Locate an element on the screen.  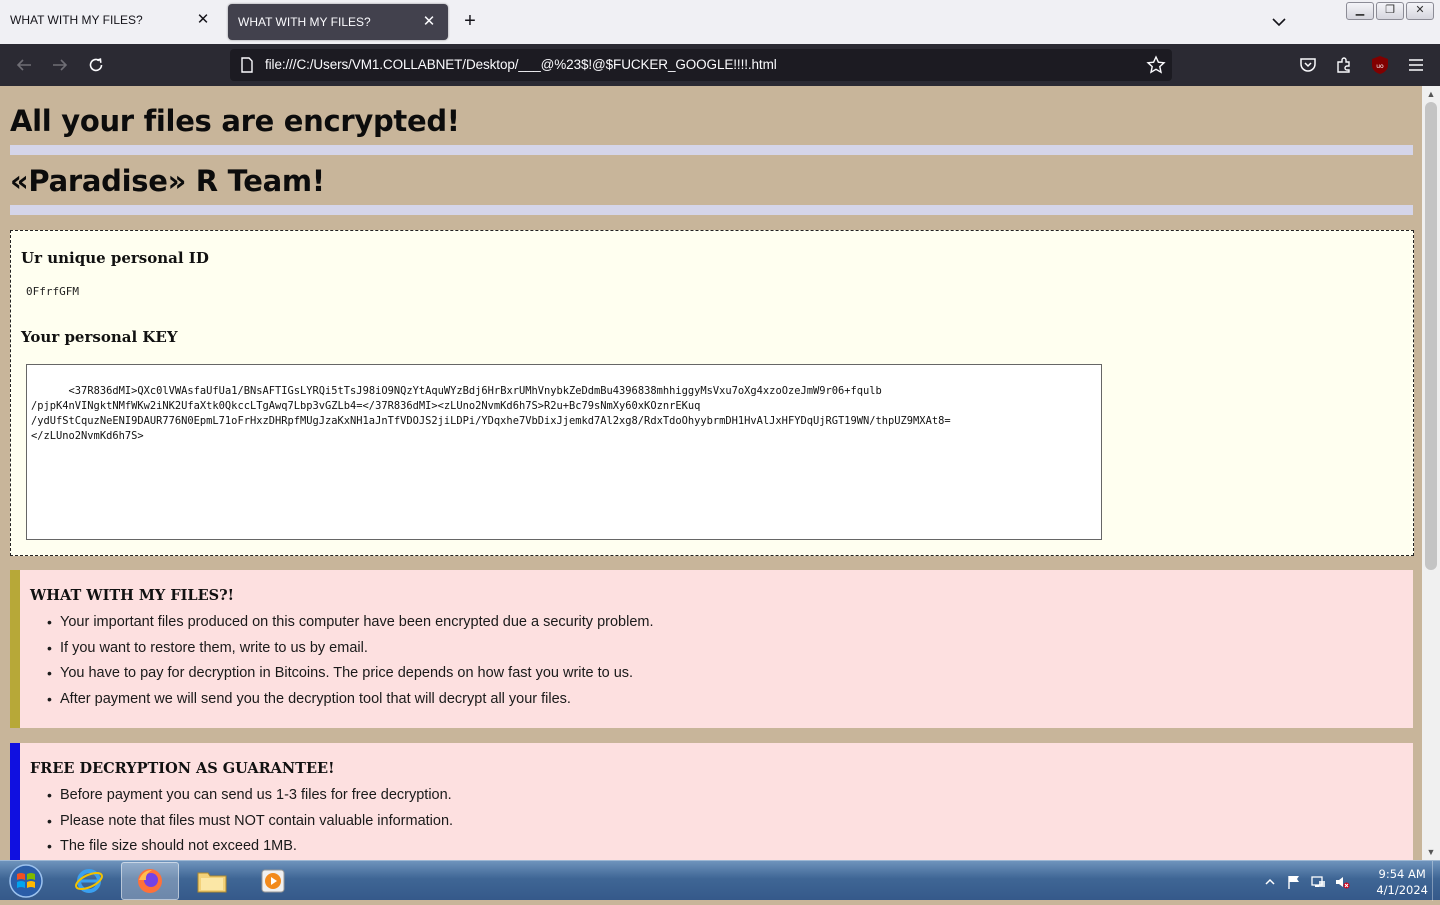
page-icon is located at coordinates (247, 67).